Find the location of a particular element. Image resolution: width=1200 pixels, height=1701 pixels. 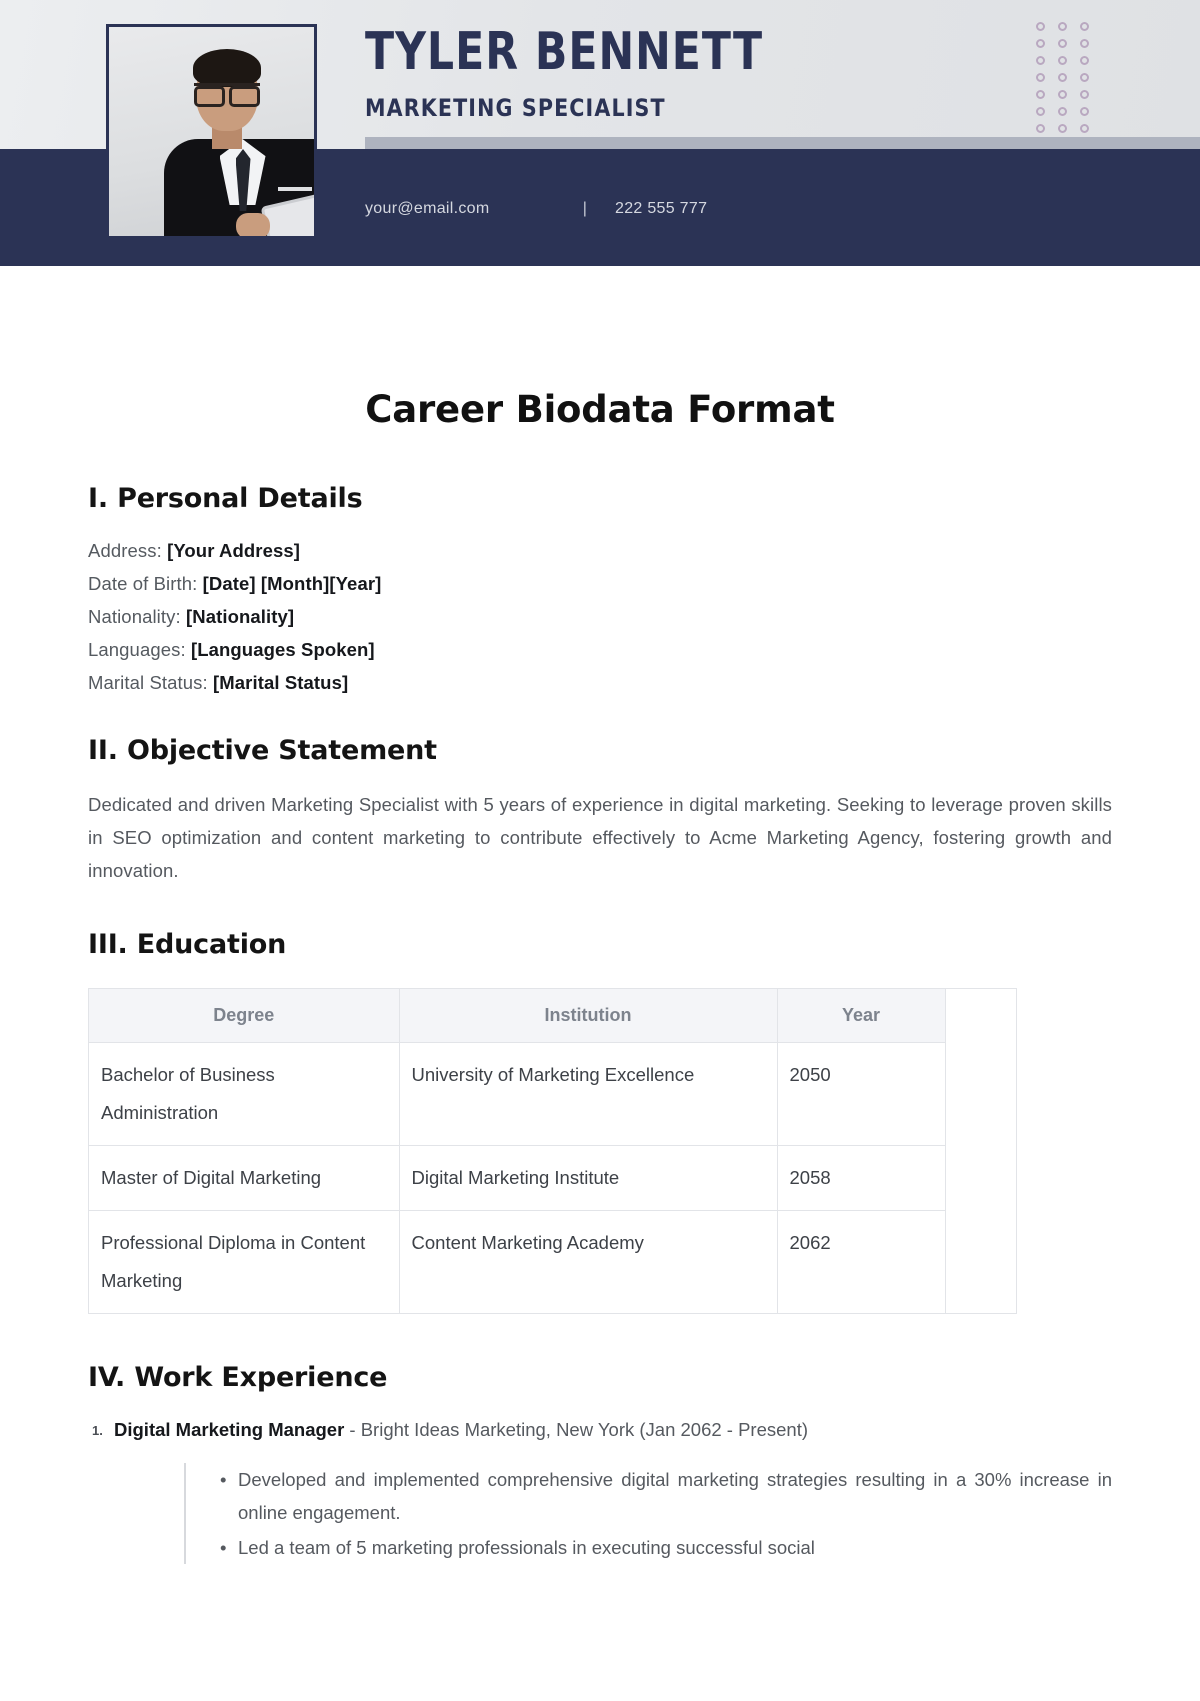

cell-institution: Content Marketing Academy is located at coordinates (588, 1261).